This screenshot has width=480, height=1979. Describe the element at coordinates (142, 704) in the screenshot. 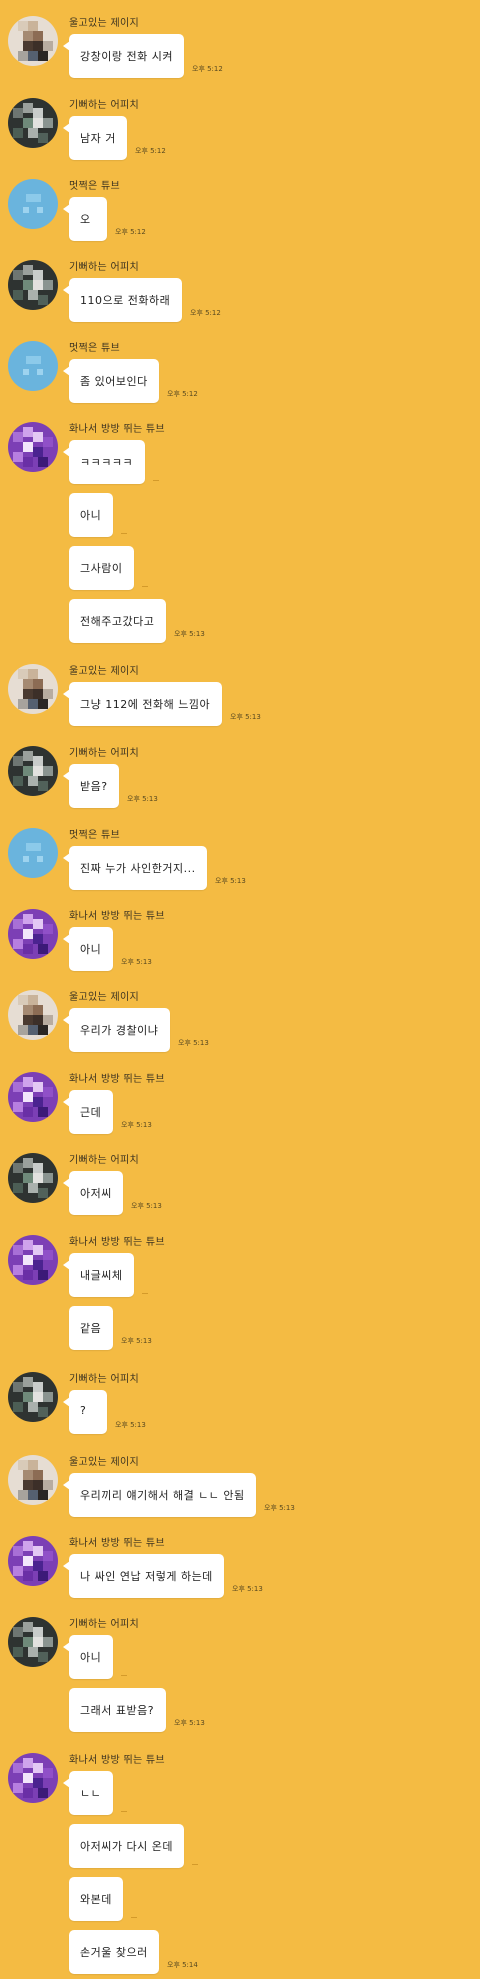

I see `message-bubble: 그냥 112에 전화해 느낌아` at that location.